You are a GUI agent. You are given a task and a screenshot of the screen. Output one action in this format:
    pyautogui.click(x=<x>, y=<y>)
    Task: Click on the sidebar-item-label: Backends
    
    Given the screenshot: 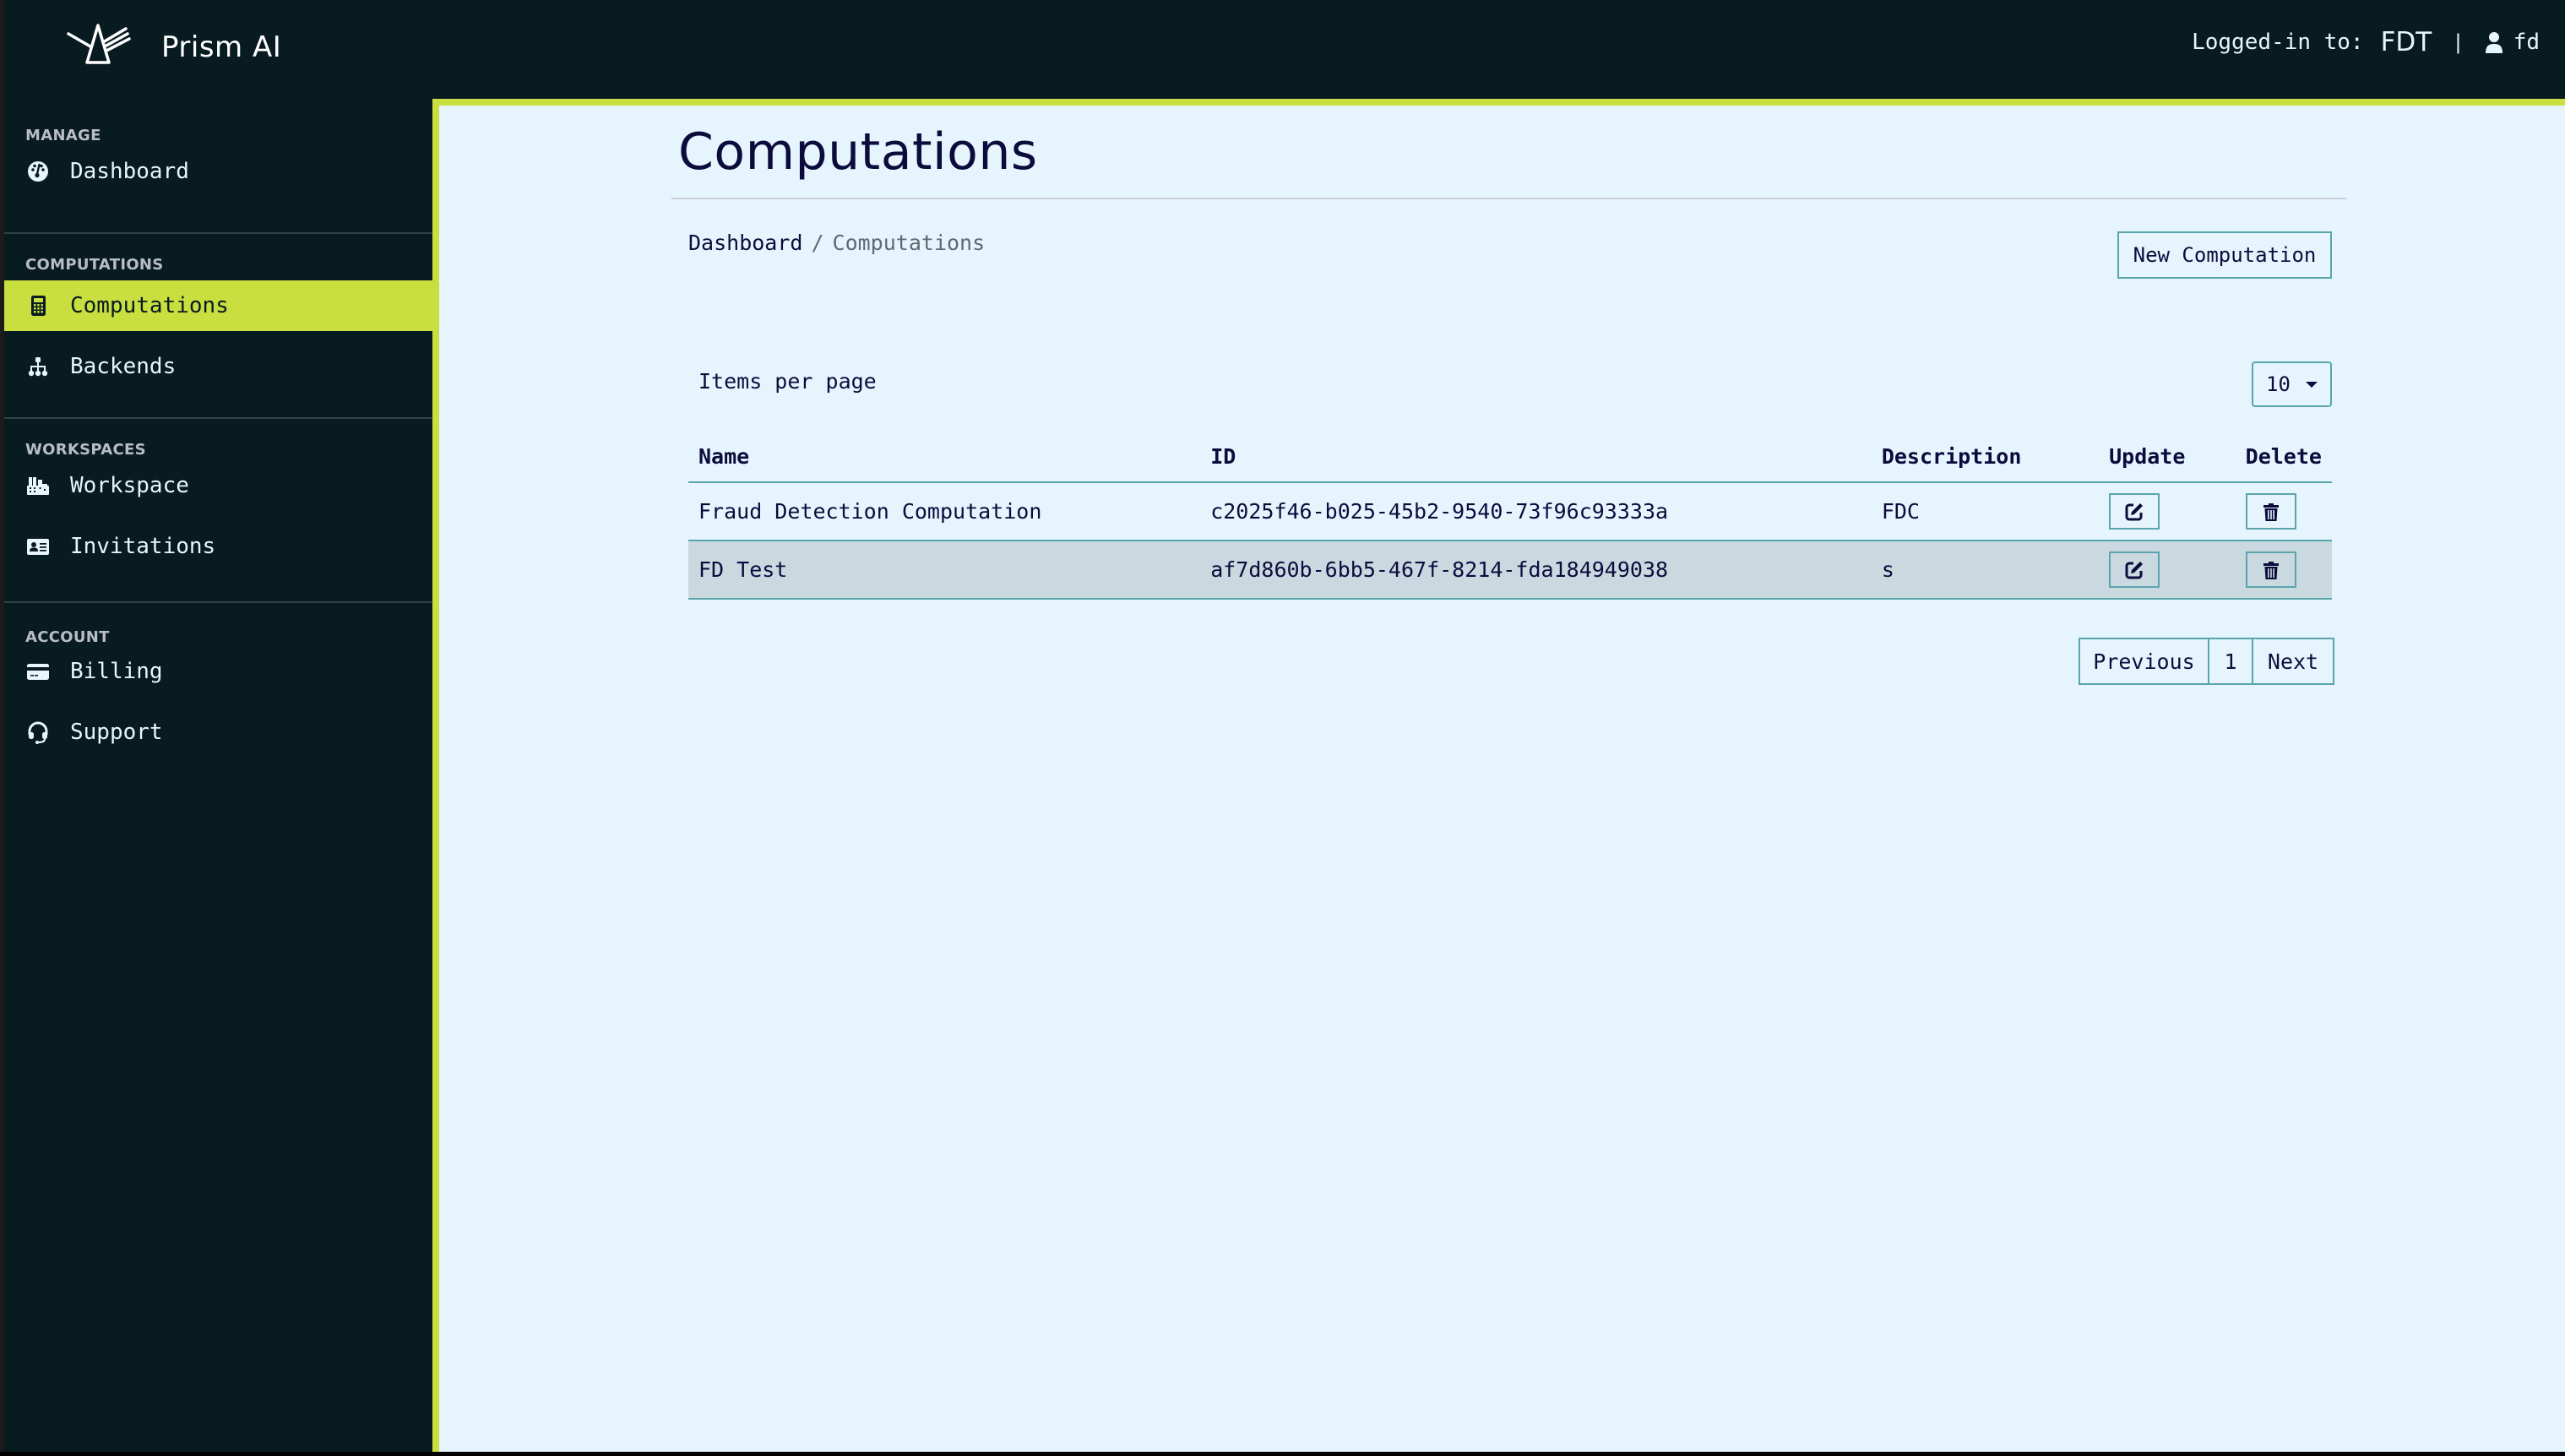 What is the action you would take?
    pyautogui.click(x=123, y=366)
    